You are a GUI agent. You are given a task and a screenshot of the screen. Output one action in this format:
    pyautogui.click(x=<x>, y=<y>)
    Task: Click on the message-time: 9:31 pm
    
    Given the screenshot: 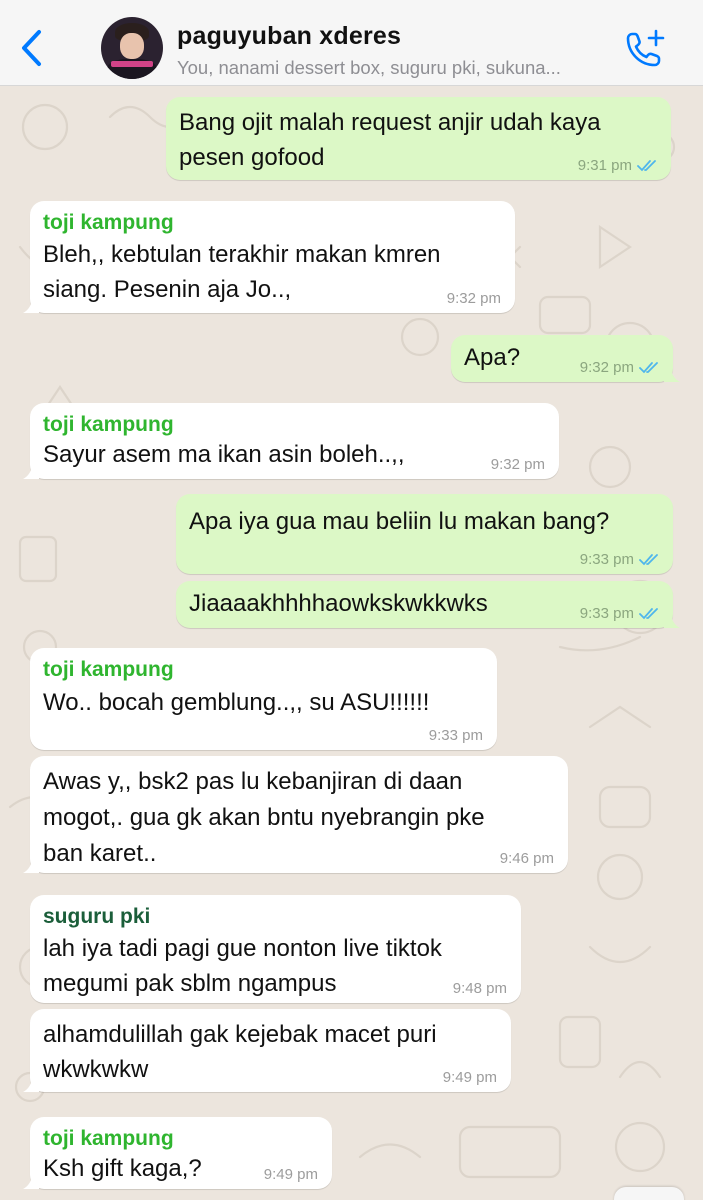 What is the action you would take?
    pyautogui.click(x=604, y=165)
    